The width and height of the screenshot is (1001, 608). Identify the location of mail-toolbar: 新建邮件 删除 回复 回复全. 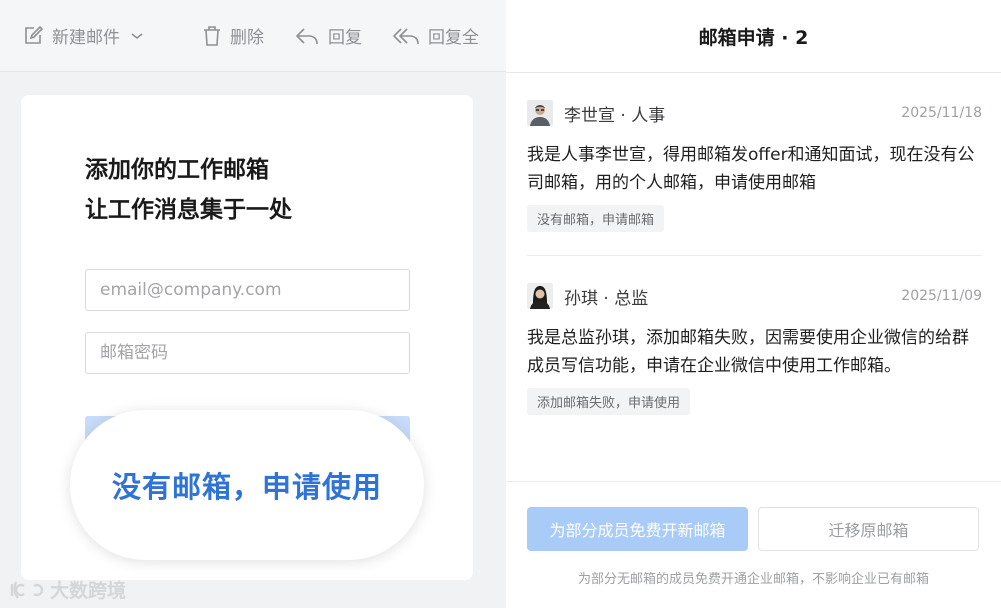
(253, 36).